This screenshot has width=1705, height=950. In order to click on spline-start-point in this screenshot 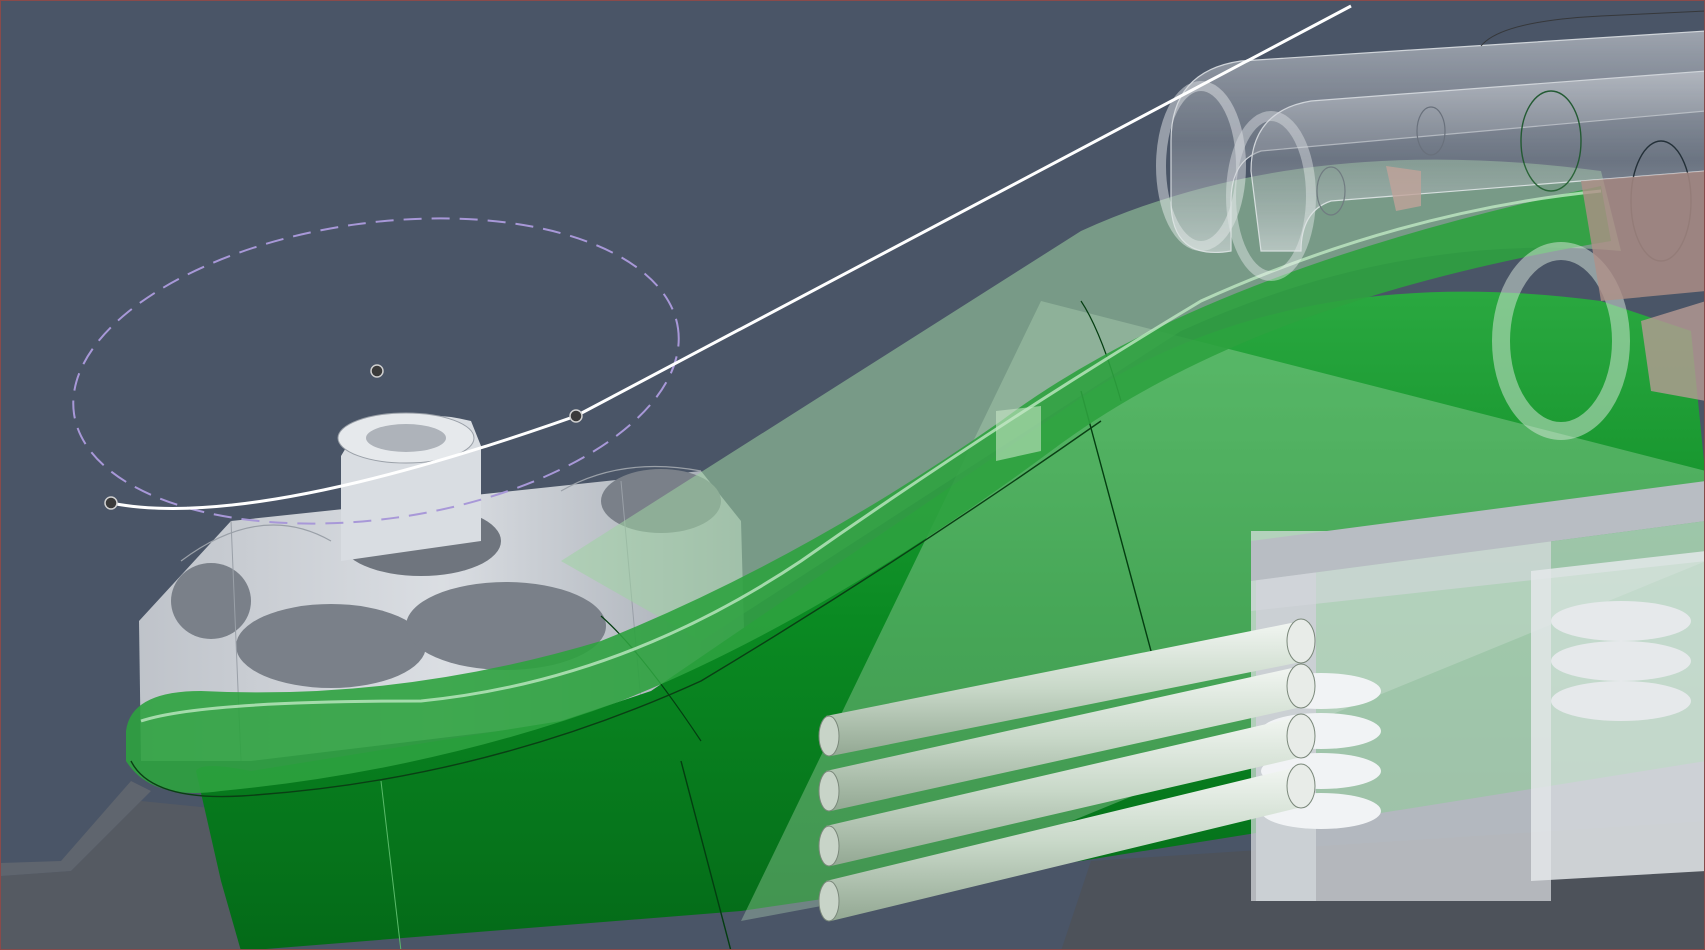, I will do `click(111, 503)`.